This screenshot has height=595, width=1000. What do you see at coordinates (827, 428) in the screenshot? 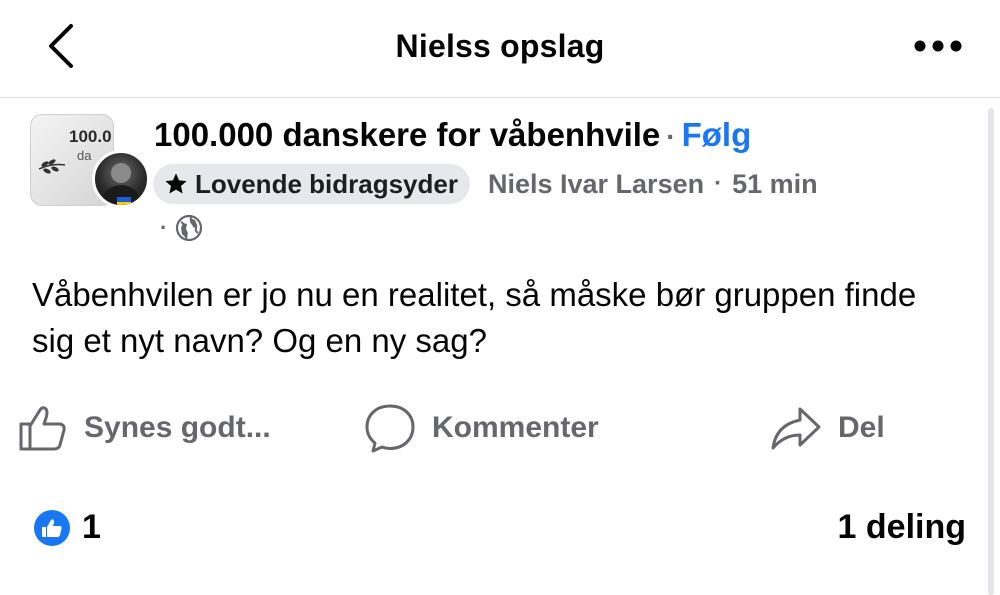
I see `share-button: Del` at bounding box center [827, 428].